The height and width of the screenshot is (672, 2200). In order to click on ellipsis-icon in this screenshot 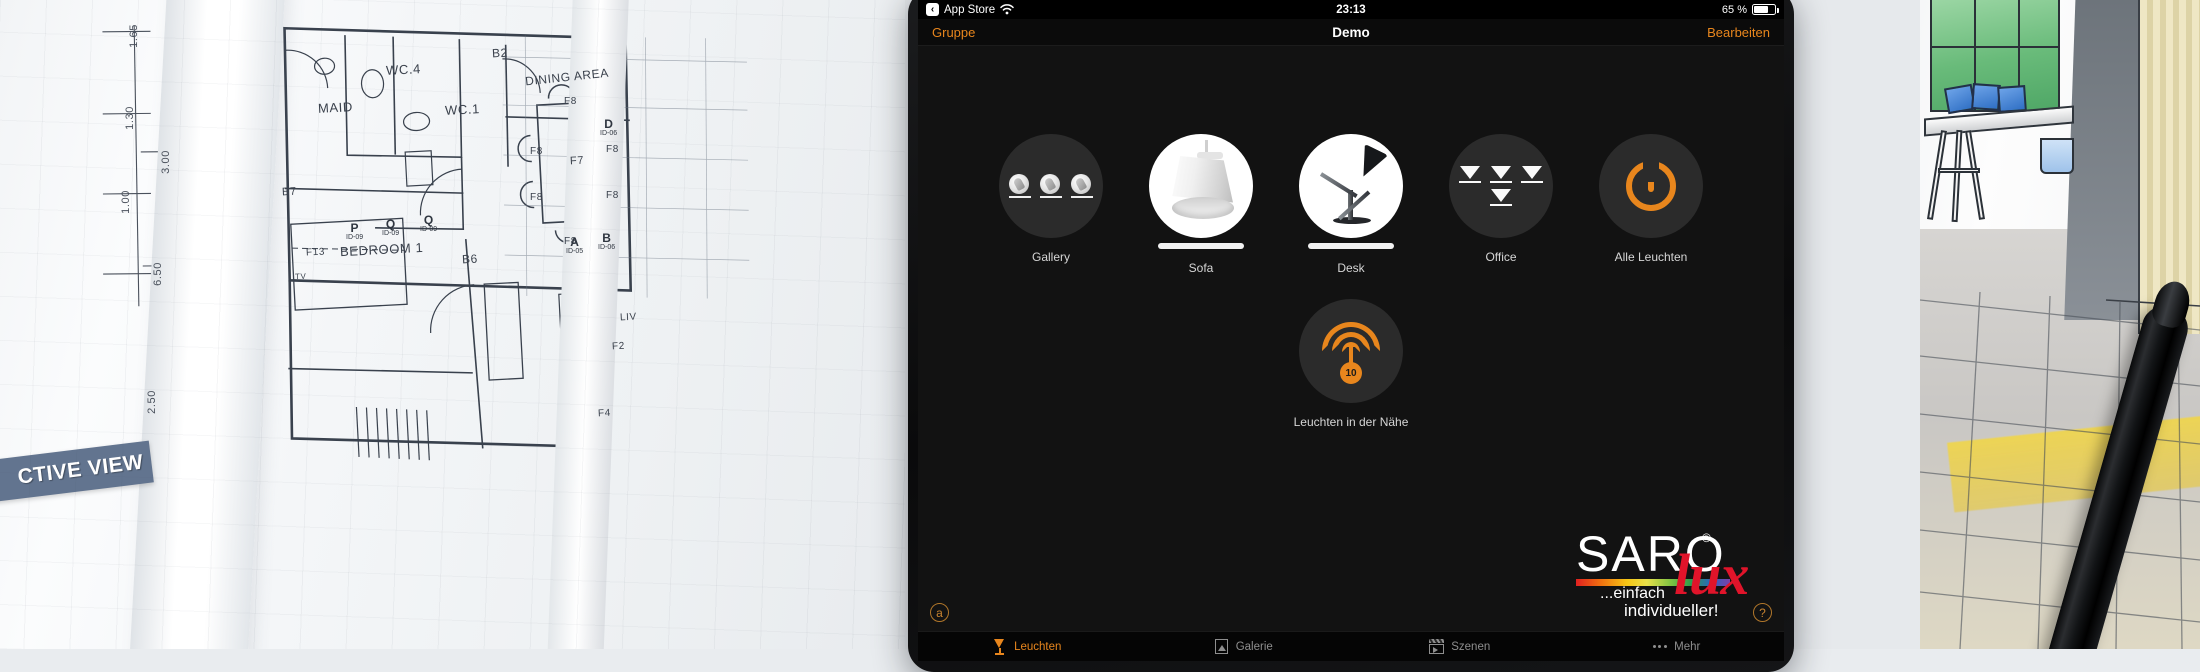, I will do `click(1659, 646)`.